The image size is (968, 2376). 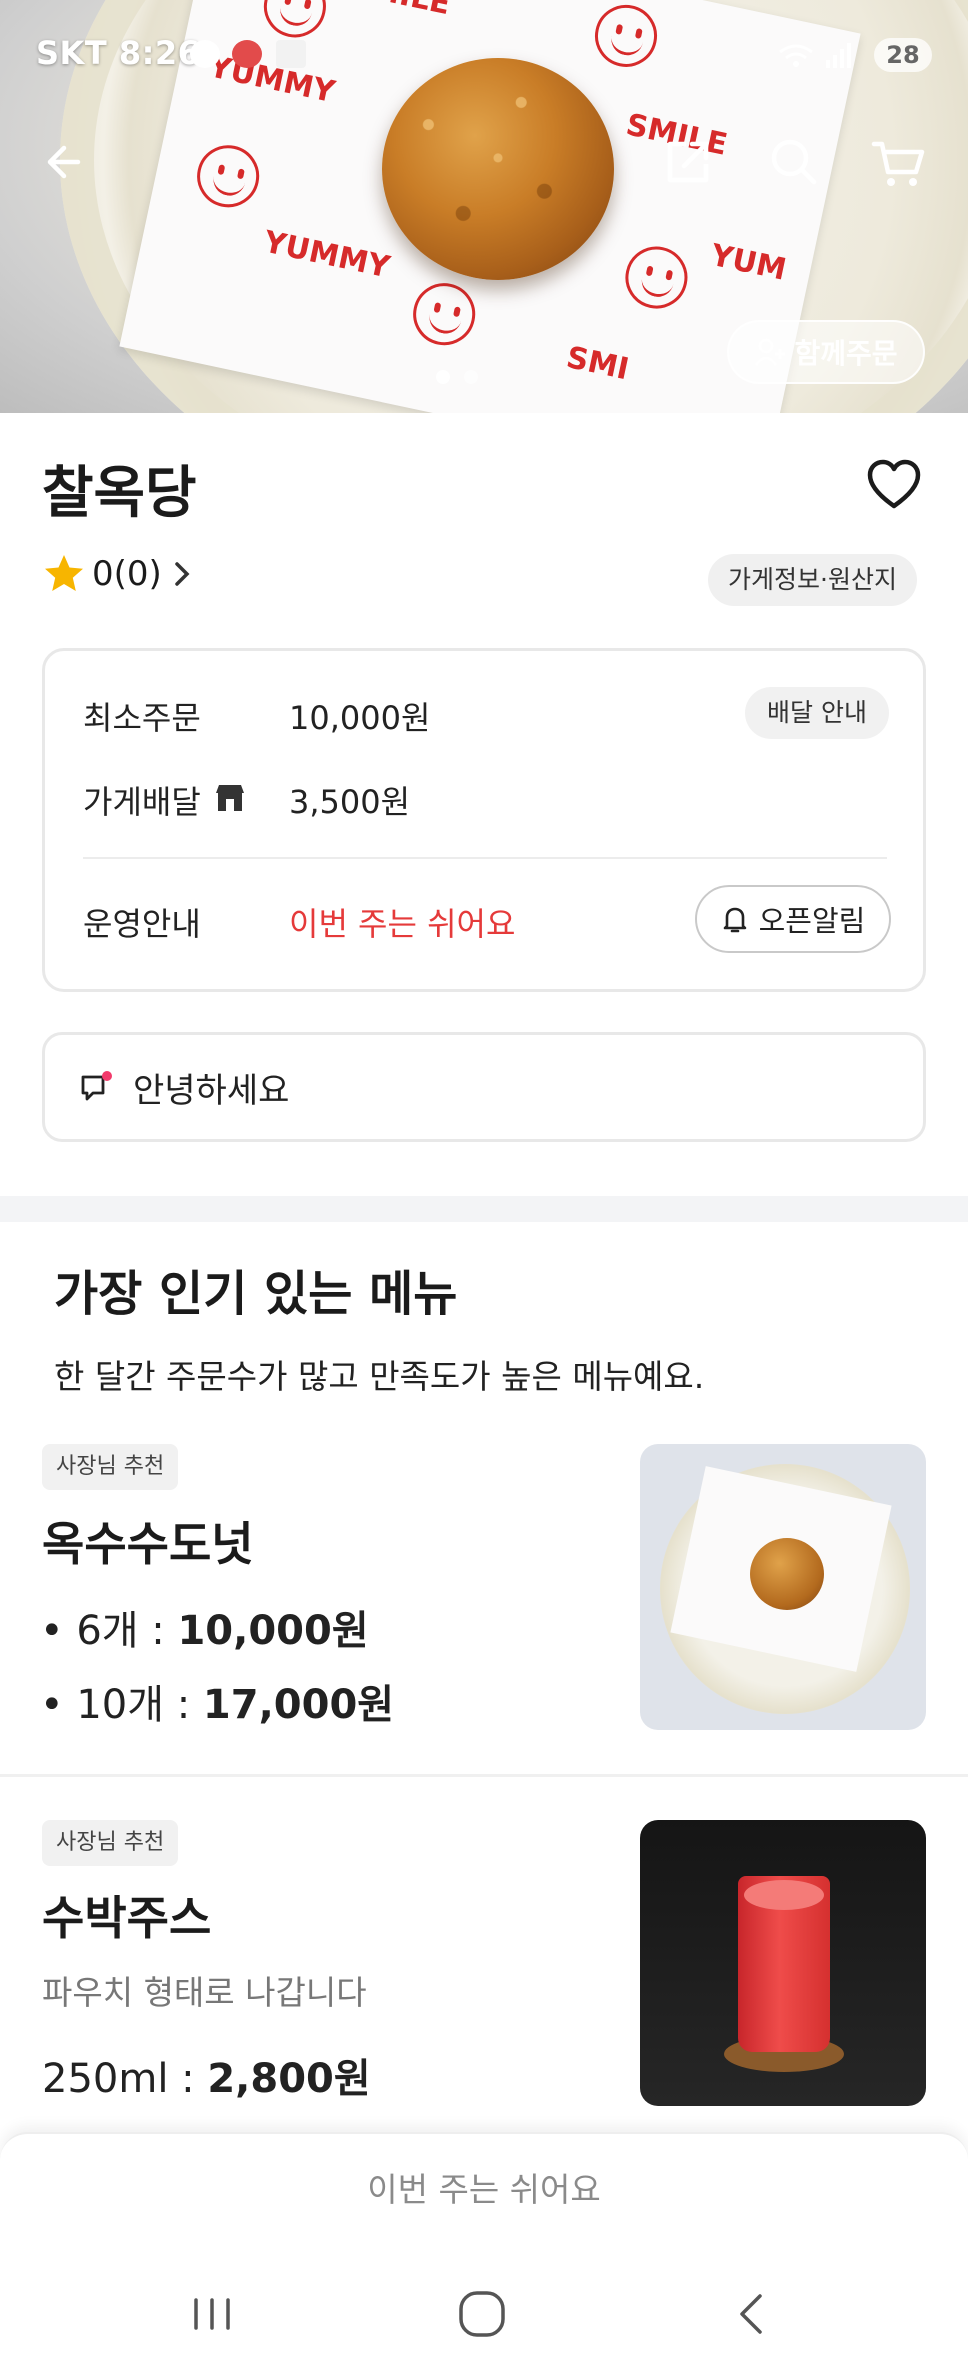 What do you see at coordinates (64, 162) in the screenshot?
I see `back-arrow-icon` at bounding box center [64, 162].